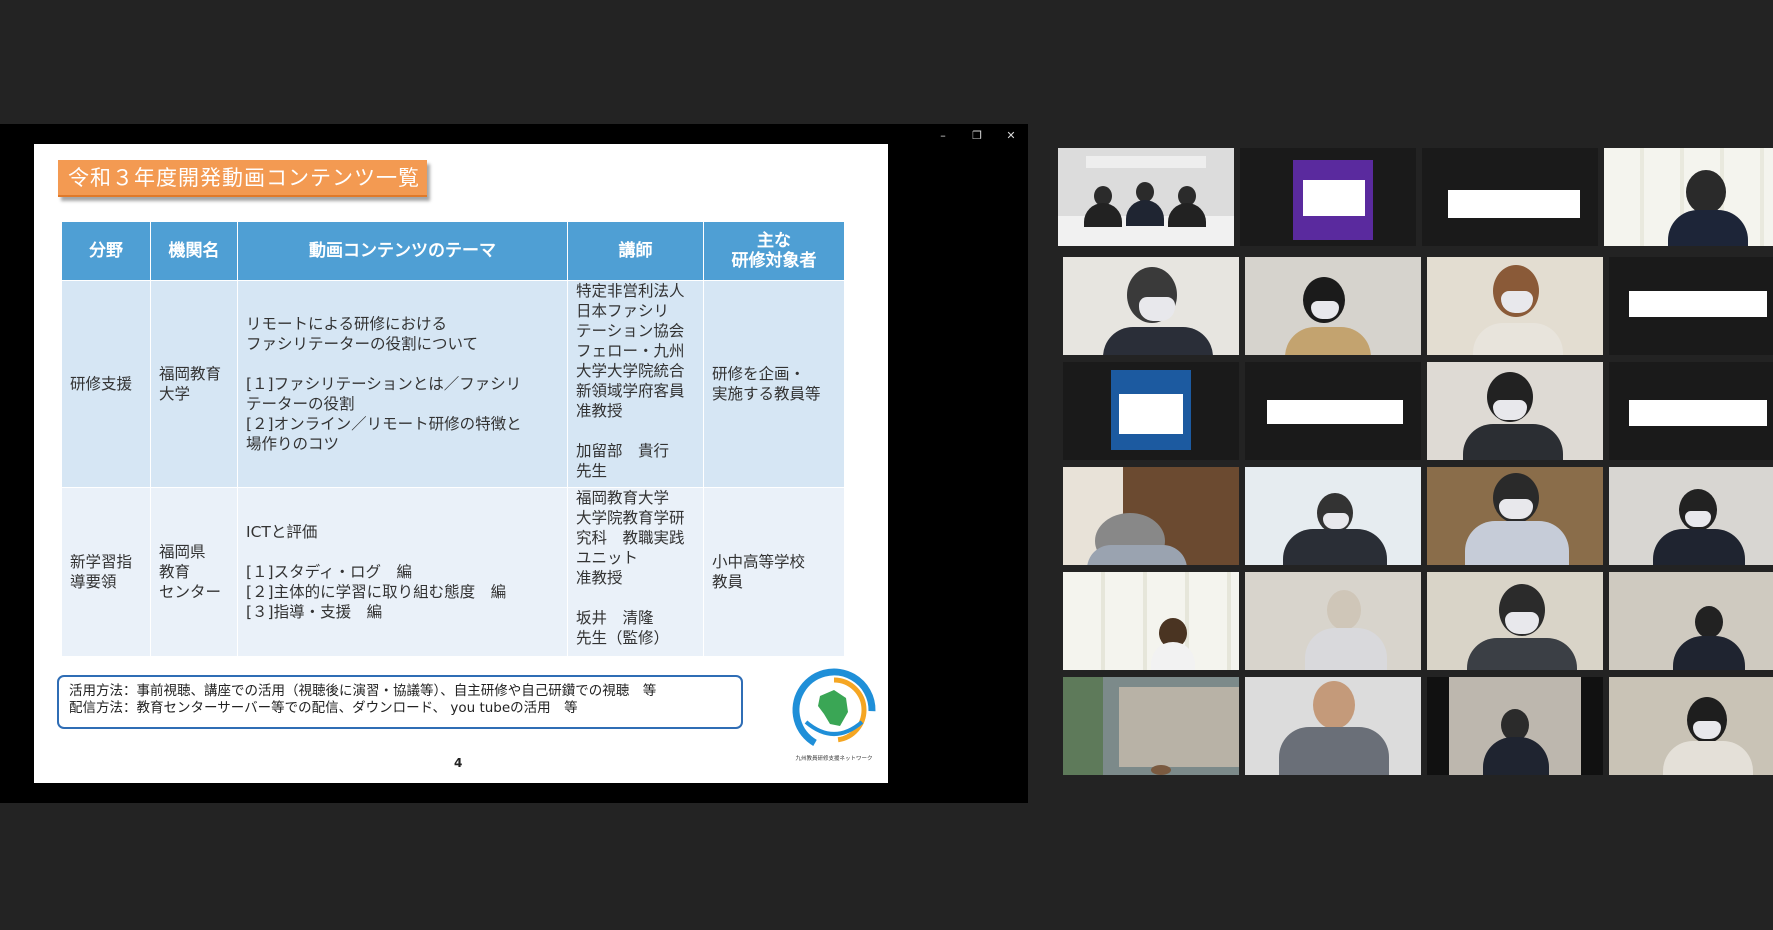  Describe the element at coordinates (774, 384) in the screenshot. I see `cell-target: 研修を企画・ 実施する教員等` at that location.